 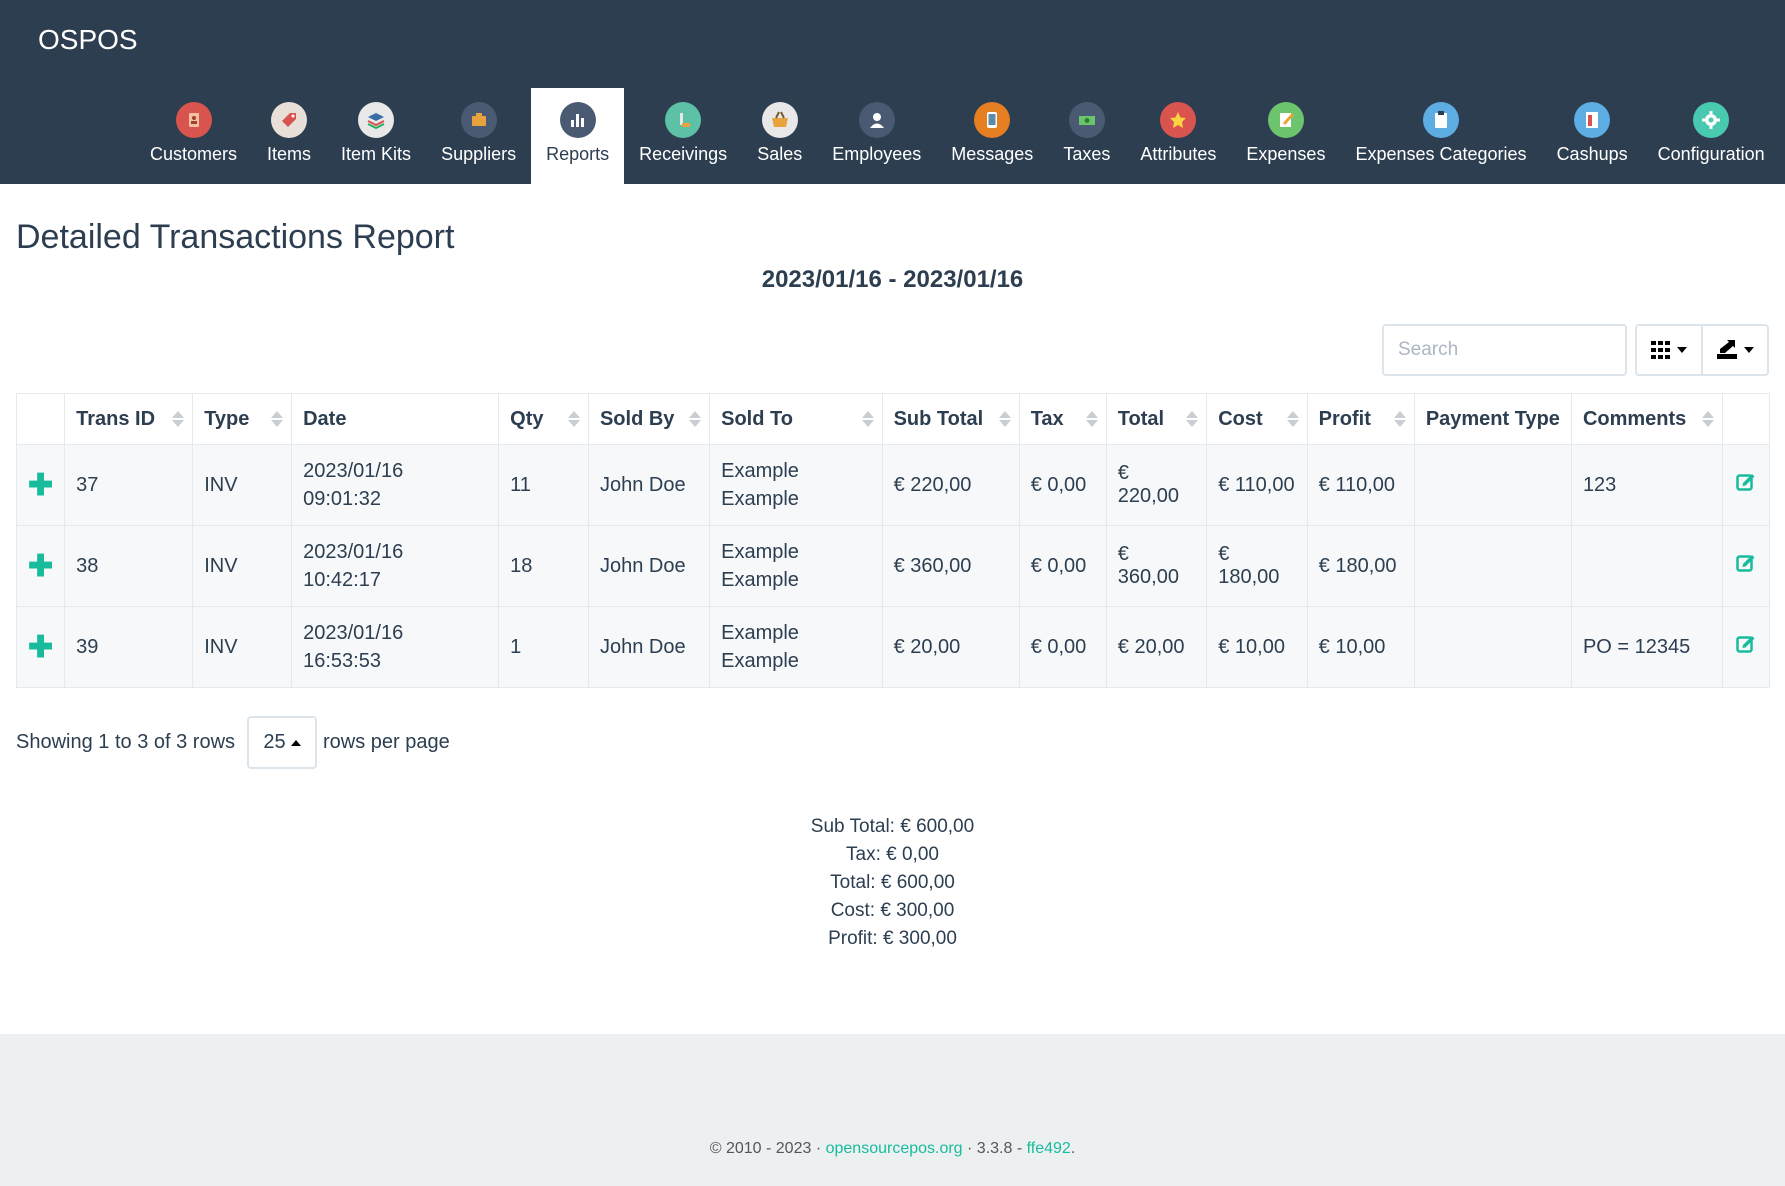 I want to click on nav-item-cashups: Cashups, so click(x=1592, y=136).